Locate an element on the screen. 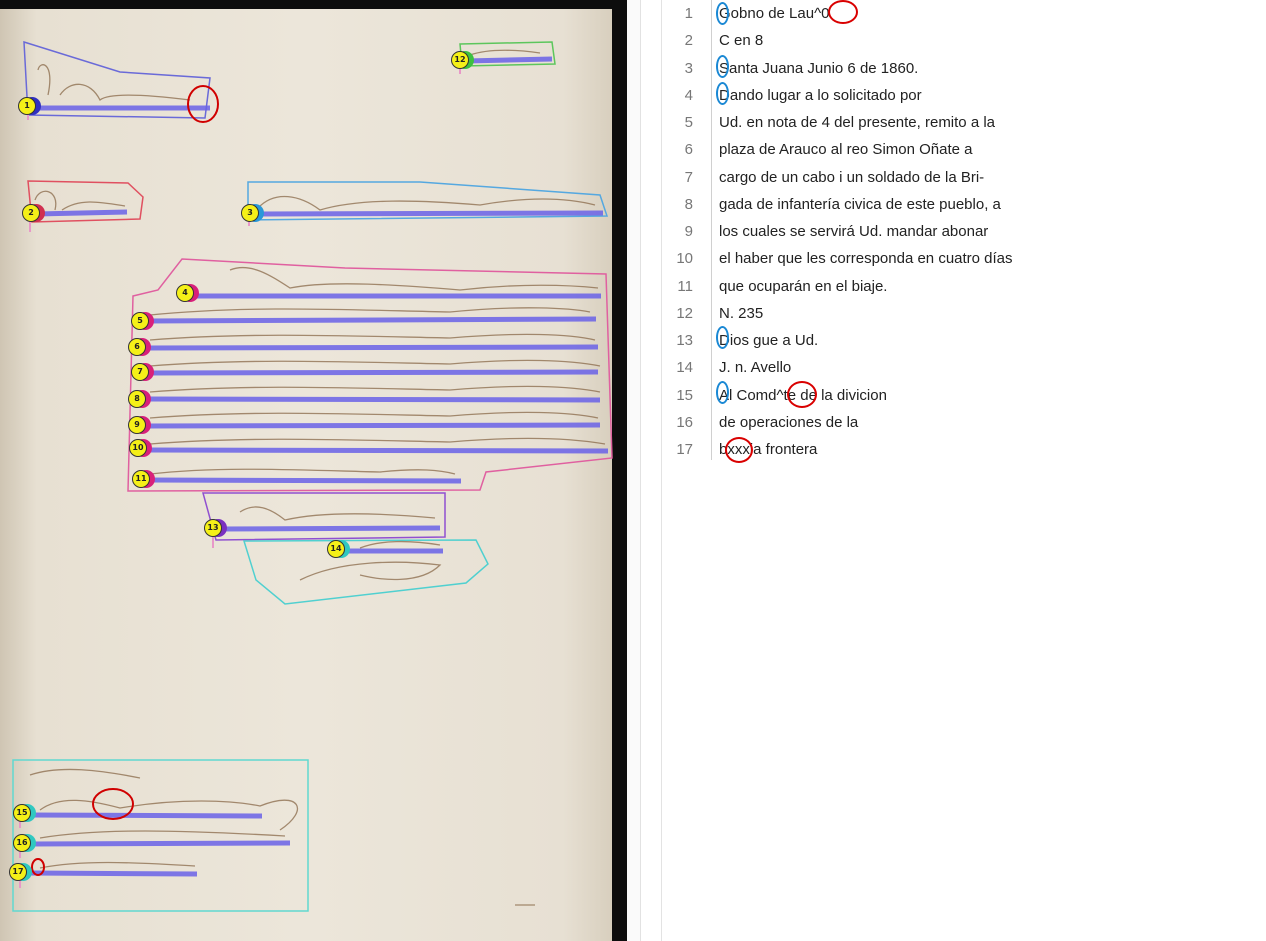  line-badge: 5 is located at coordinates (140, 321).